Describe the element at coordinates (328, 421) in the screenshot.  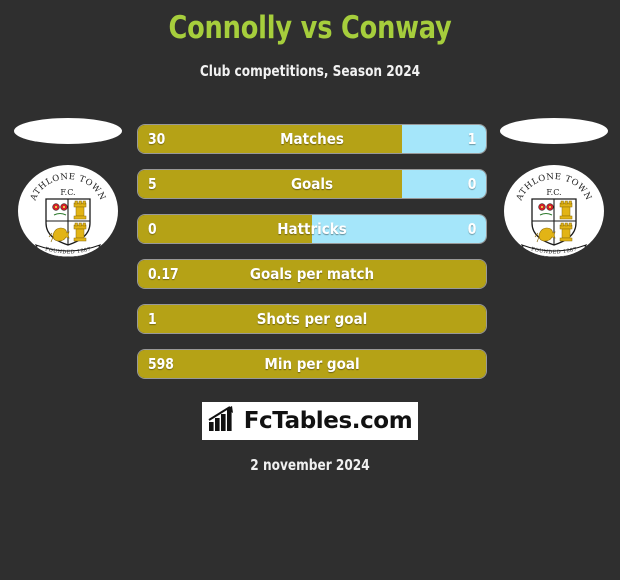
I see `fctables-logo-text: FcTables.com` at that location.